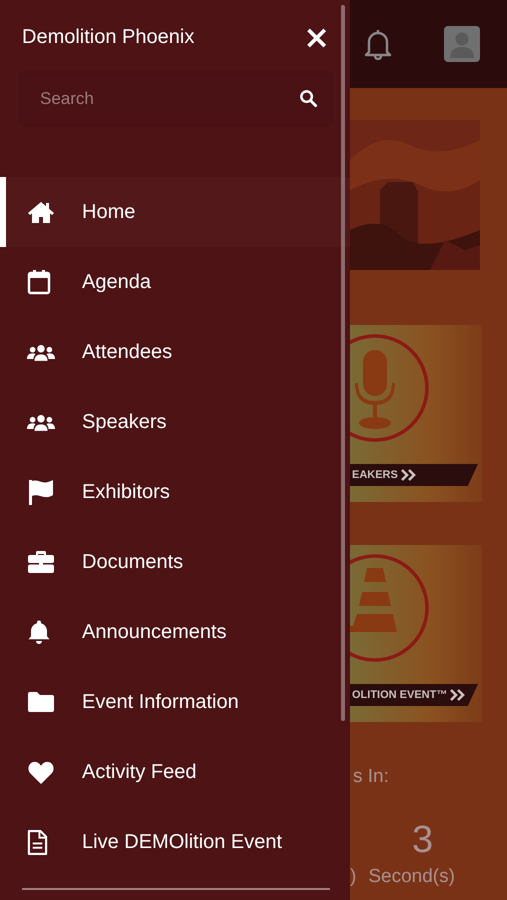 The height and width of the screenshot is (900, 507). I want to click on tile-label: OLITION EVENT™, so click(400, 695).